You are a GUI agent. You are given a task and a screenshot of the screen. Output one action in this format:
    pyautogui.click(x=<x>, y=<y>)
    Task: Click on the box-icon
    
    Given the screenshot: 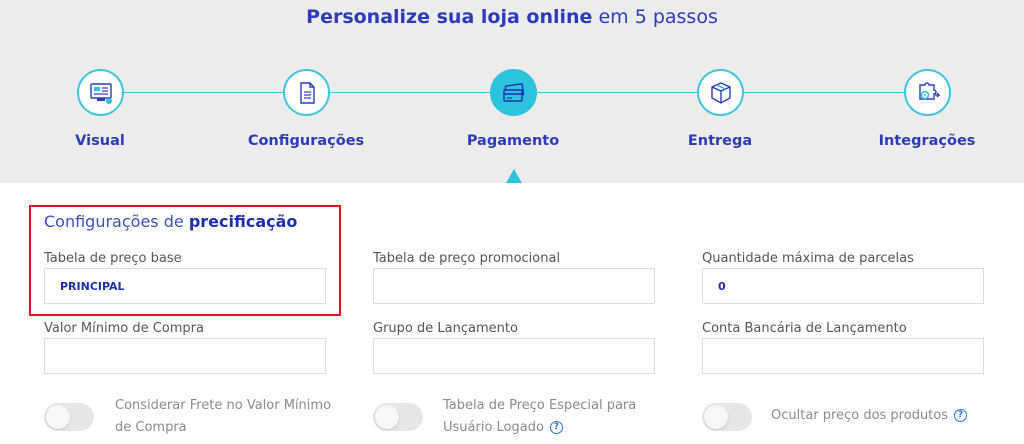 What is the action you would take?
    pyautogui.click(x=720, y=92)
    